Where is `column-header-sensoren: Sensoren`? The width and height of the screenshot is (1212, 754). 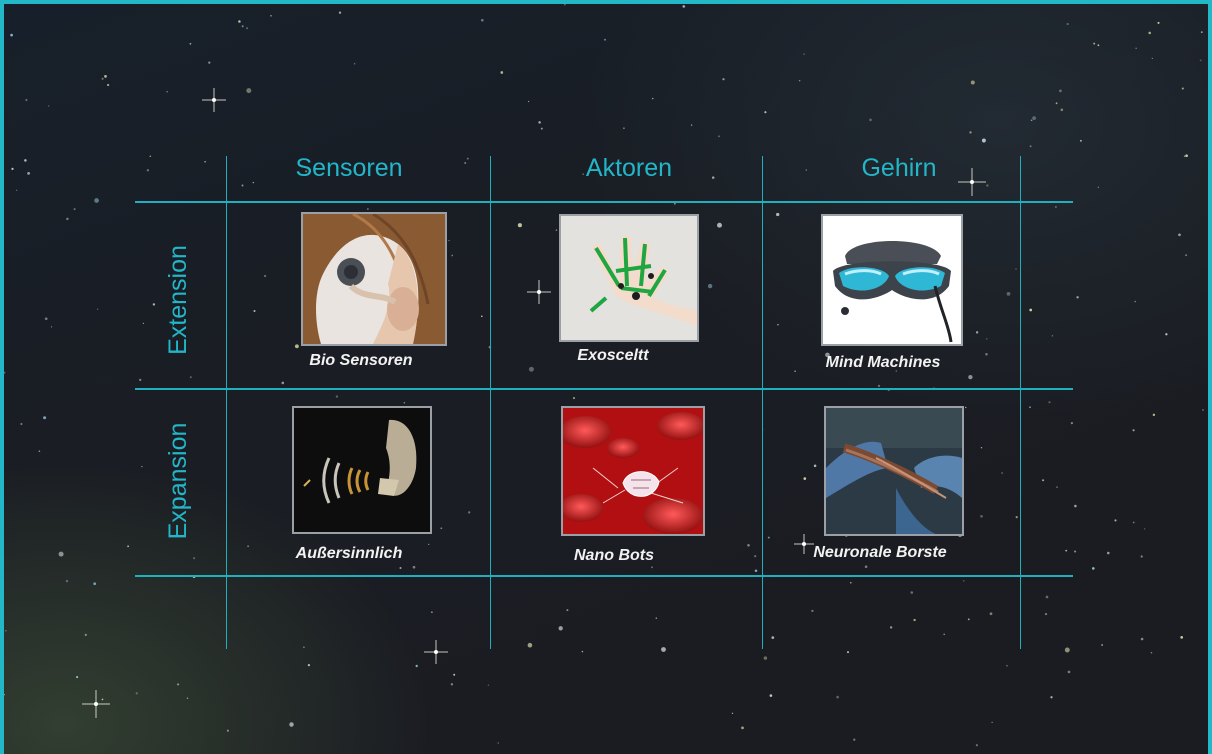
column-header-sensoren: Sensoren is located at coordinates (349, 168).